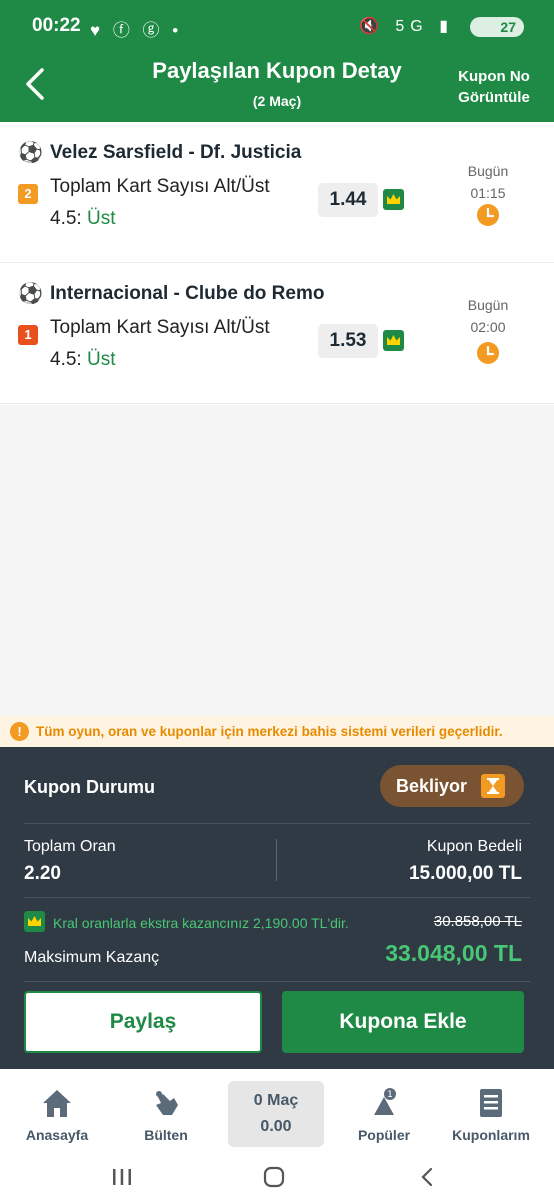 This screenshot has width=554, height=1200. Describe the element at coordinates (57, 1135) in the screenshot. I see `nav-home-label: Anasayfa` at that location.